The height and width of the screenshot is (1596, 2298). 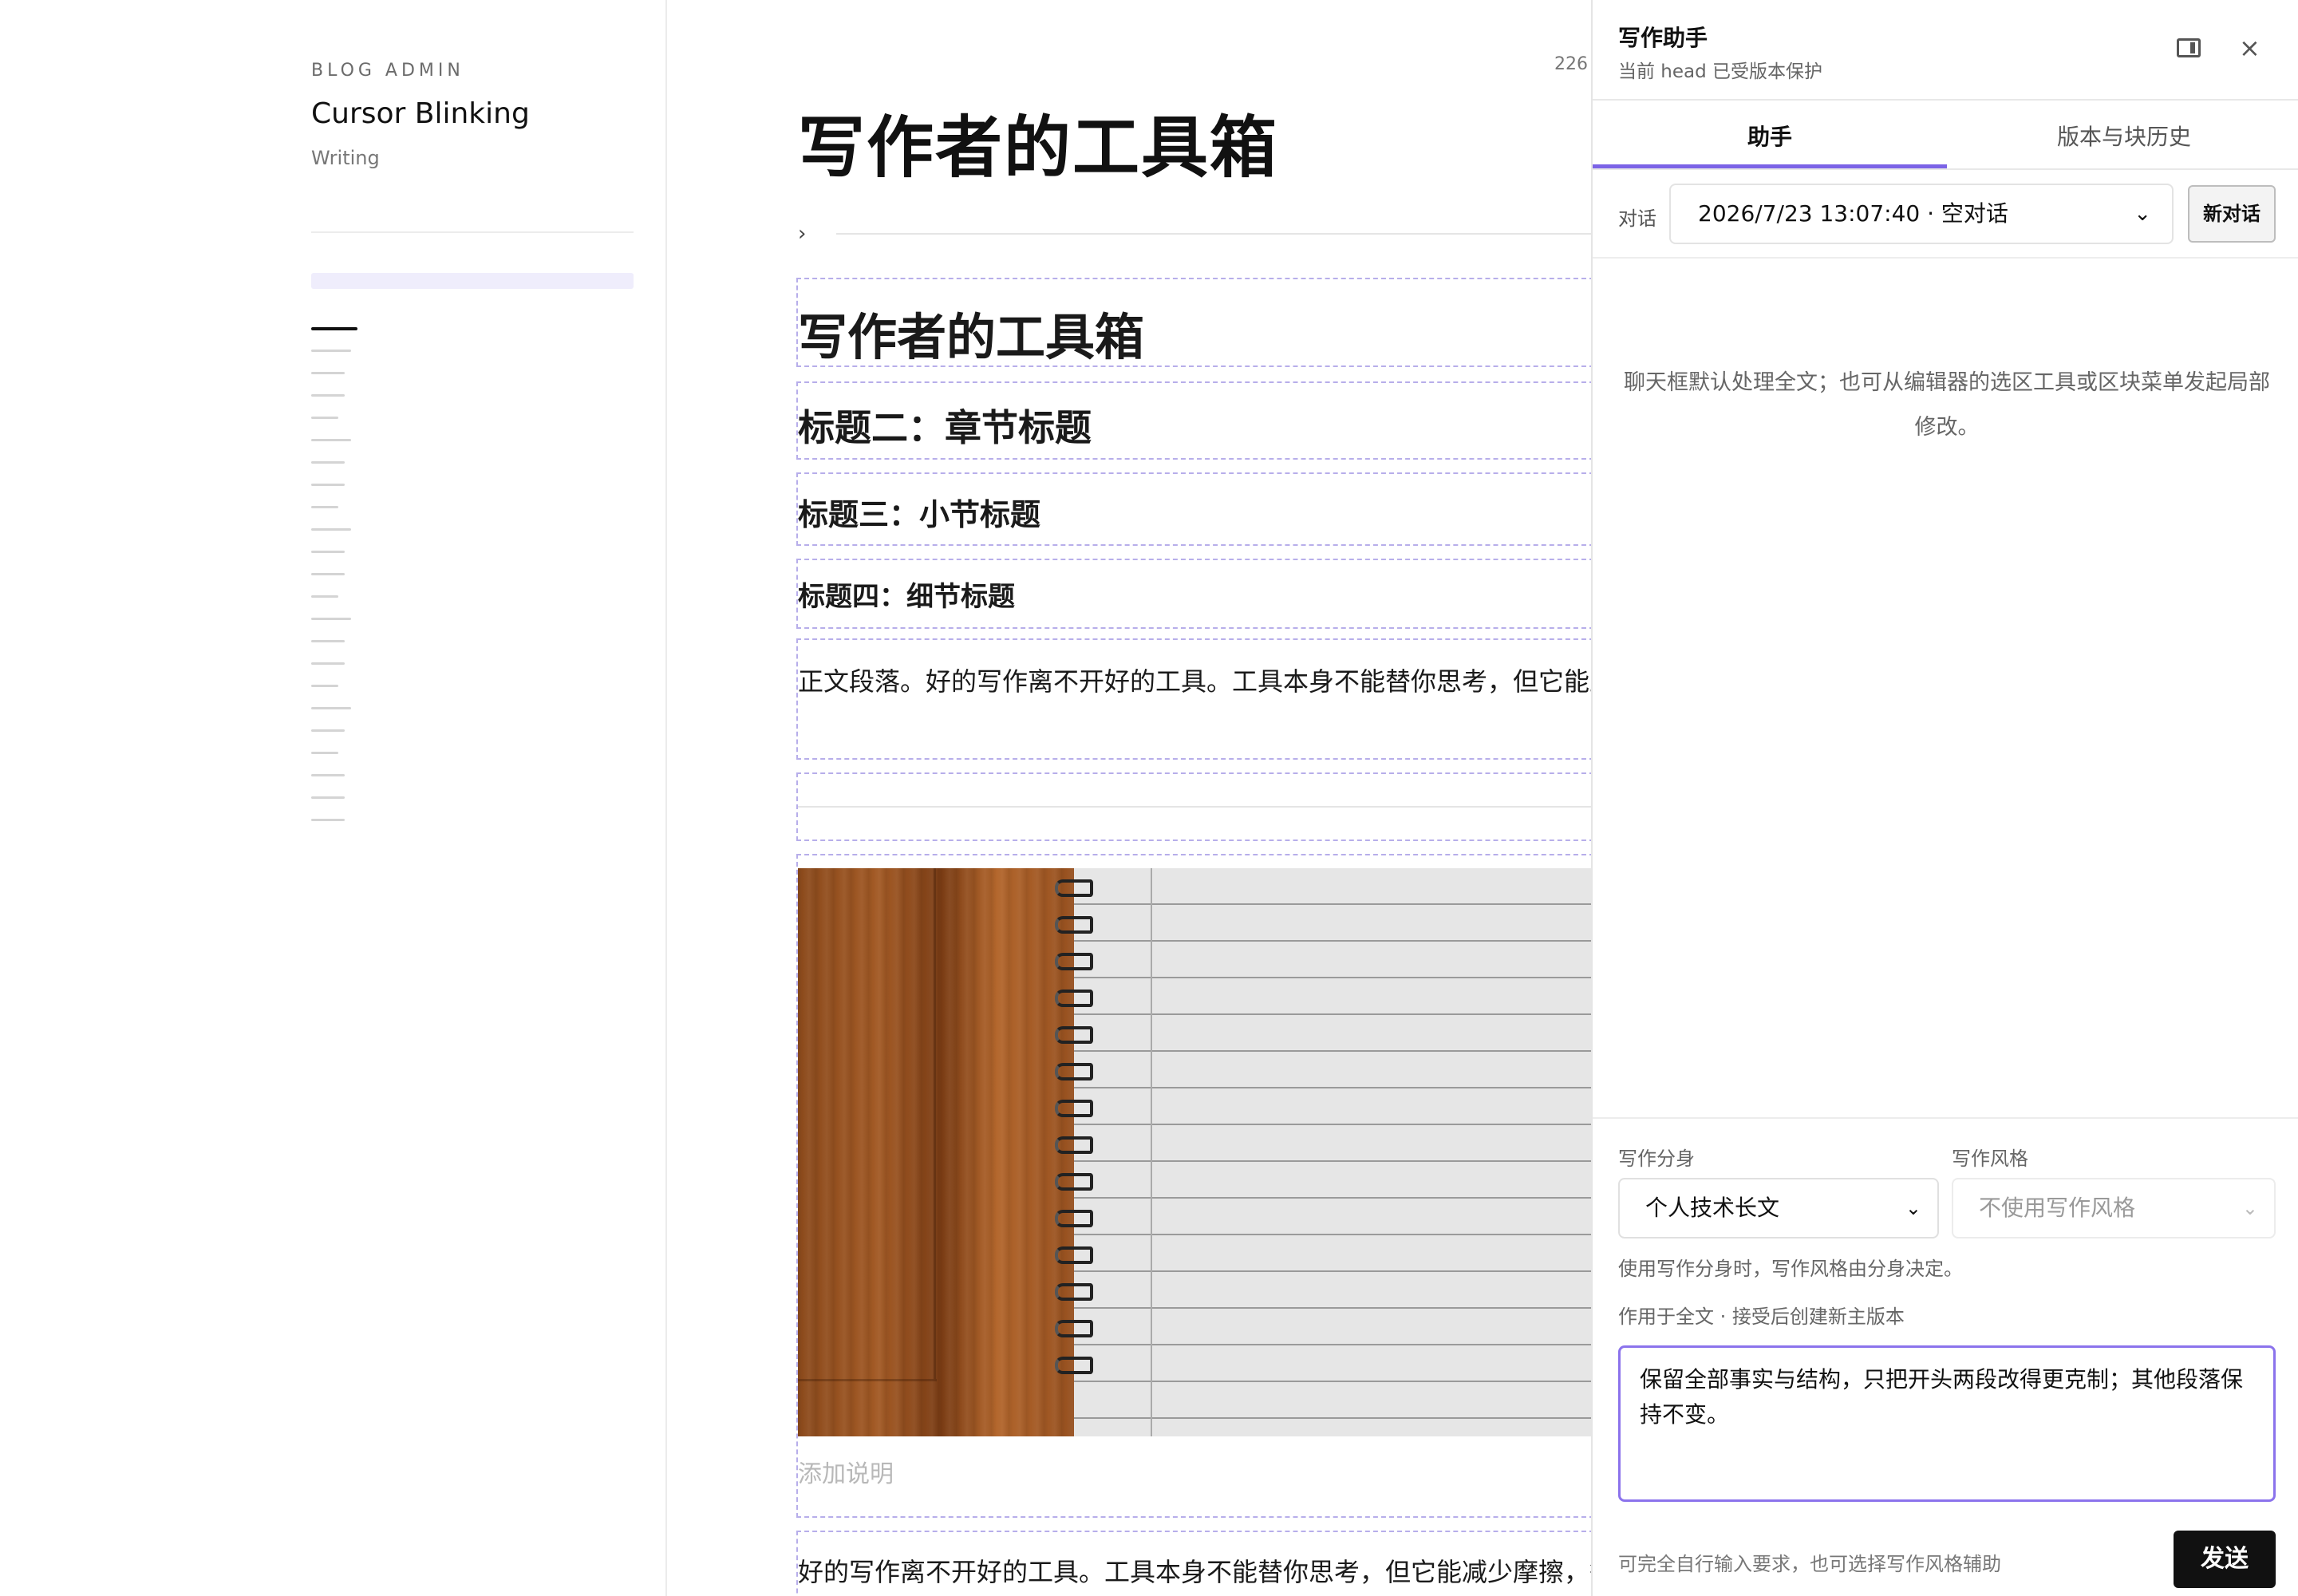 I want to click on style-select: 不使用写作风格 ⌄, so click(x=2114, y=1208).